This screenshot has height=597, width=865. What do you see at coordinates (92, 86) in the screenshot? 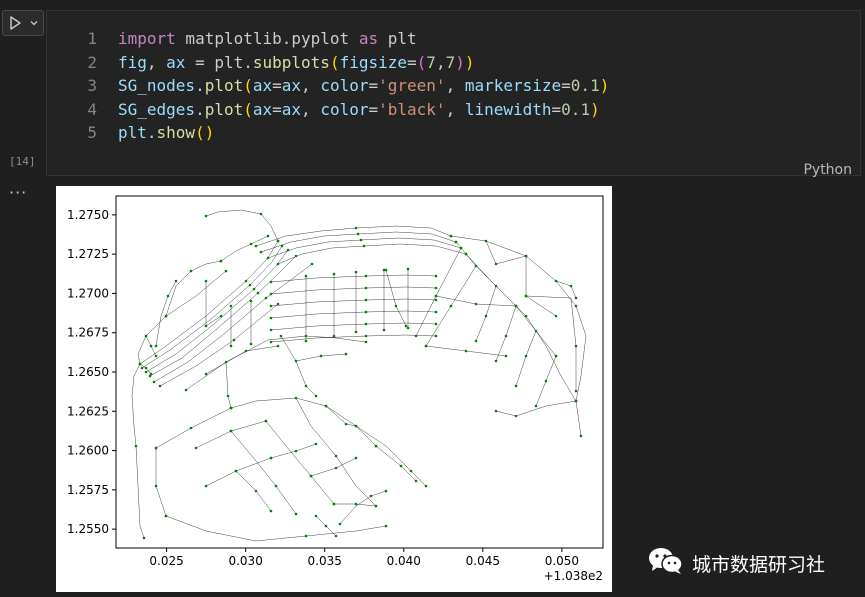
I see `line-number: 3` at bounding box center [92, 86].